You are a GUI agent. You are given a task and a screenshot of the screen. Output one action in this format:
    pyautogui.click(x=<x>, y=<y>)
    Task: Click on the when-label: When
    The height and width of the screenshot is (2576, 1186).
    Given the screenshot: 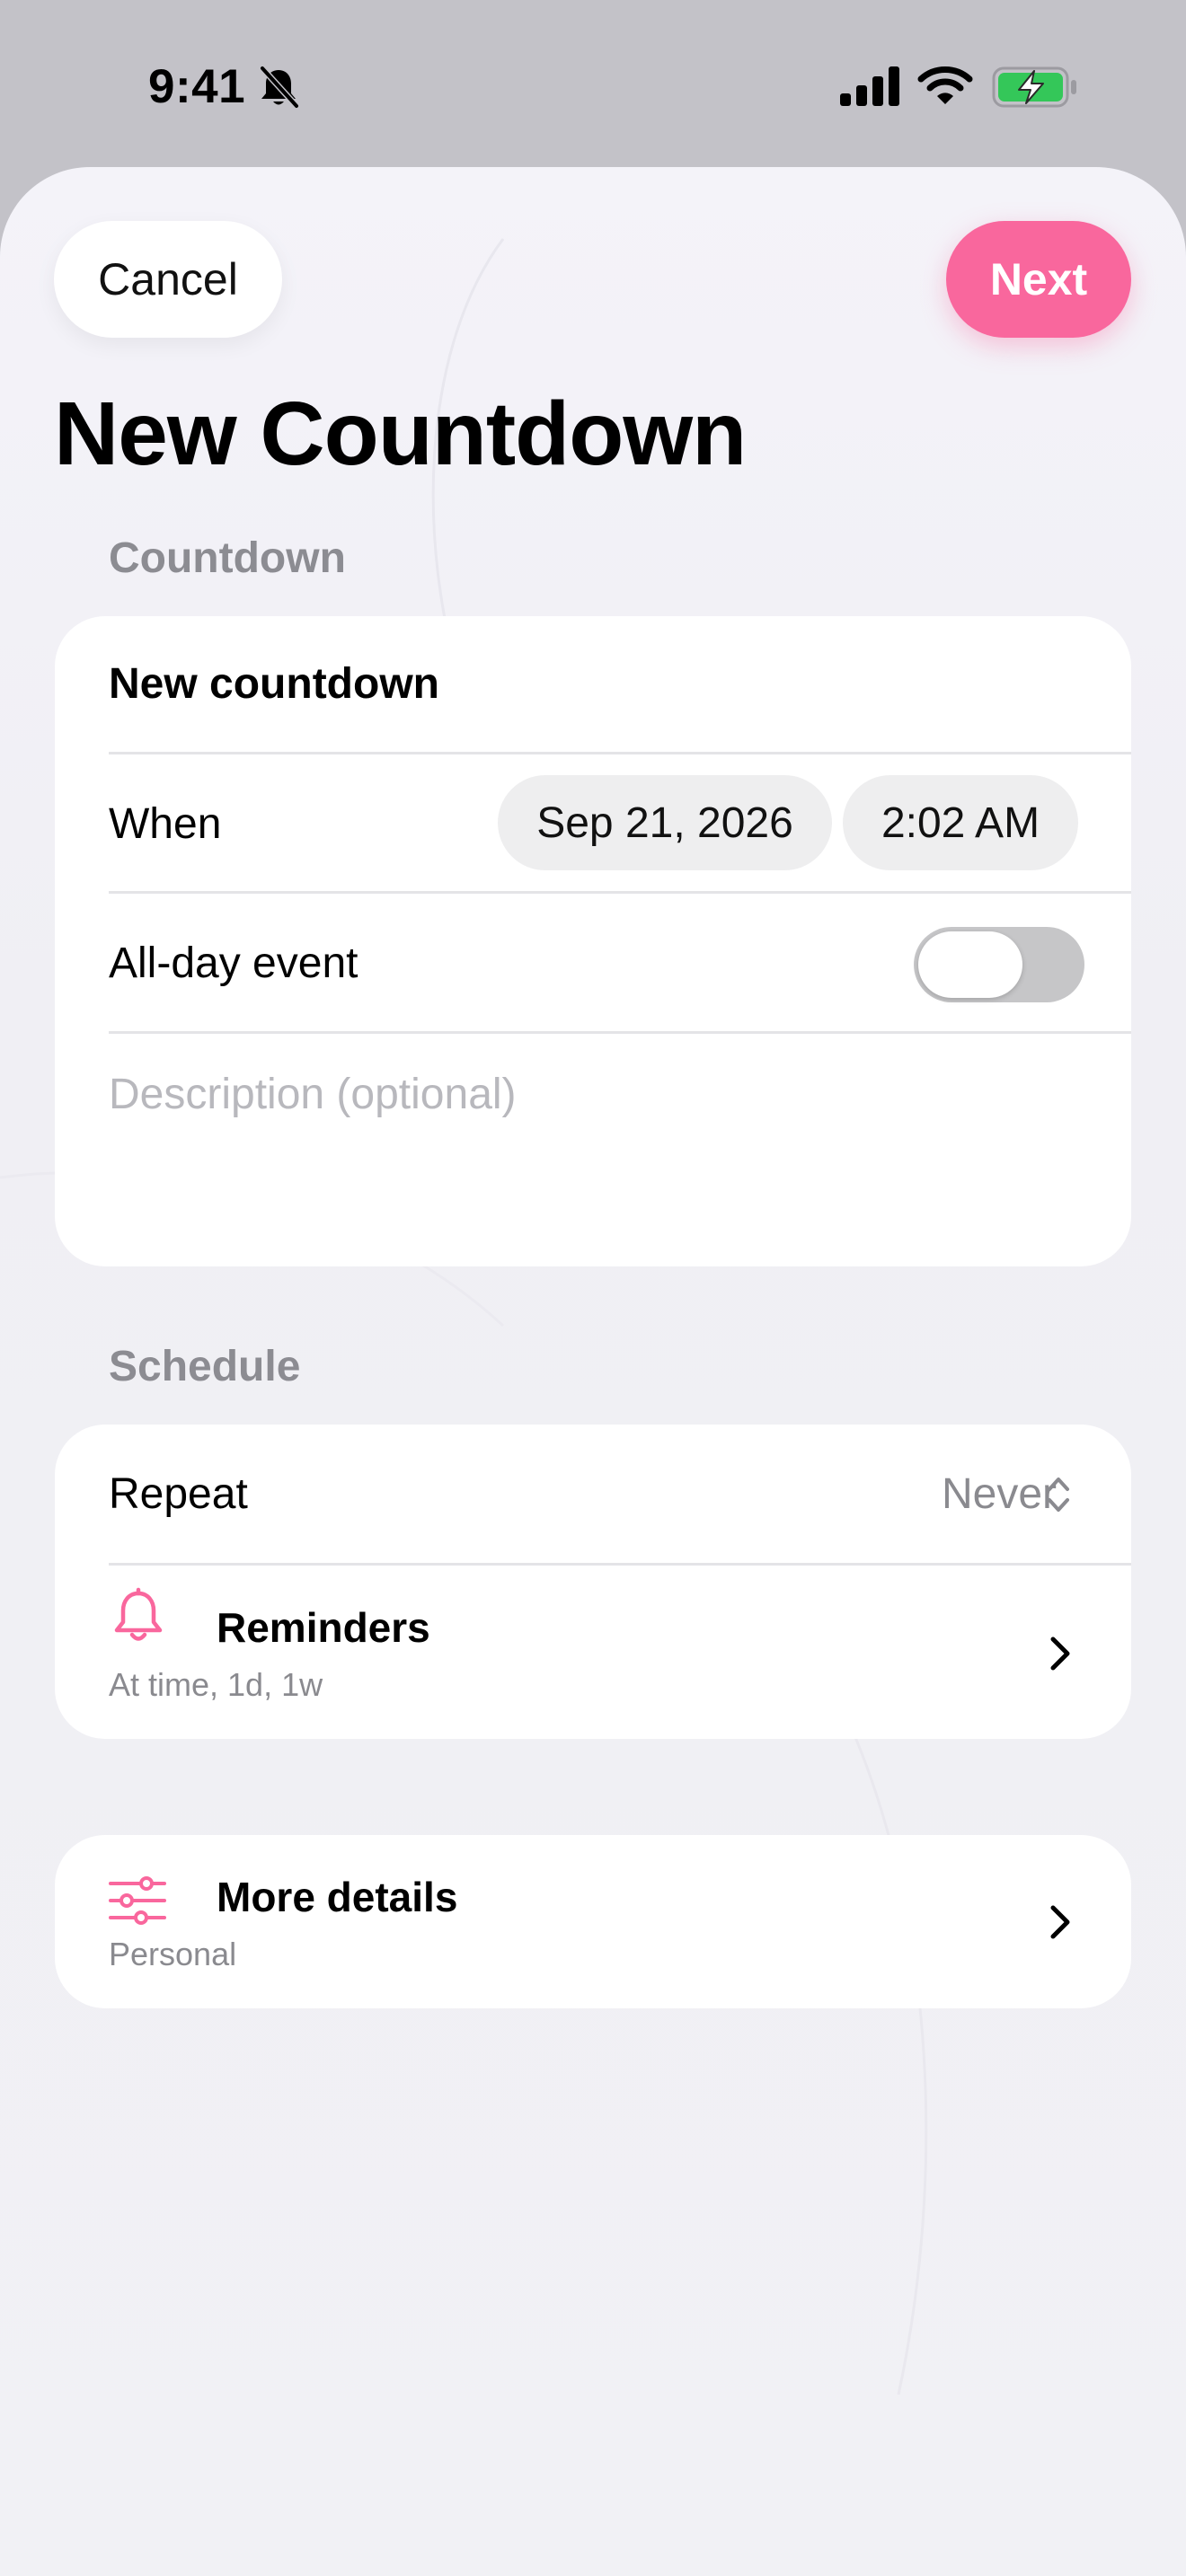 What is the action you would take?
    pyautogui.click(x=165, y=824)
    